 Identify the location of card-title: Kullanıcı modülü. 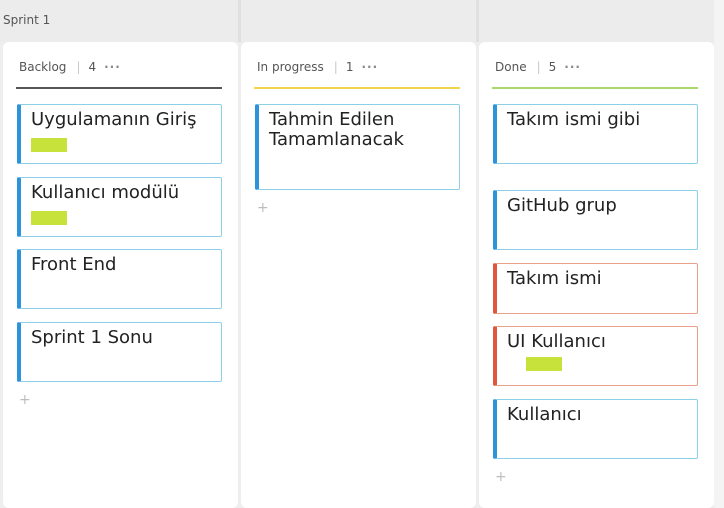
(105, 192).